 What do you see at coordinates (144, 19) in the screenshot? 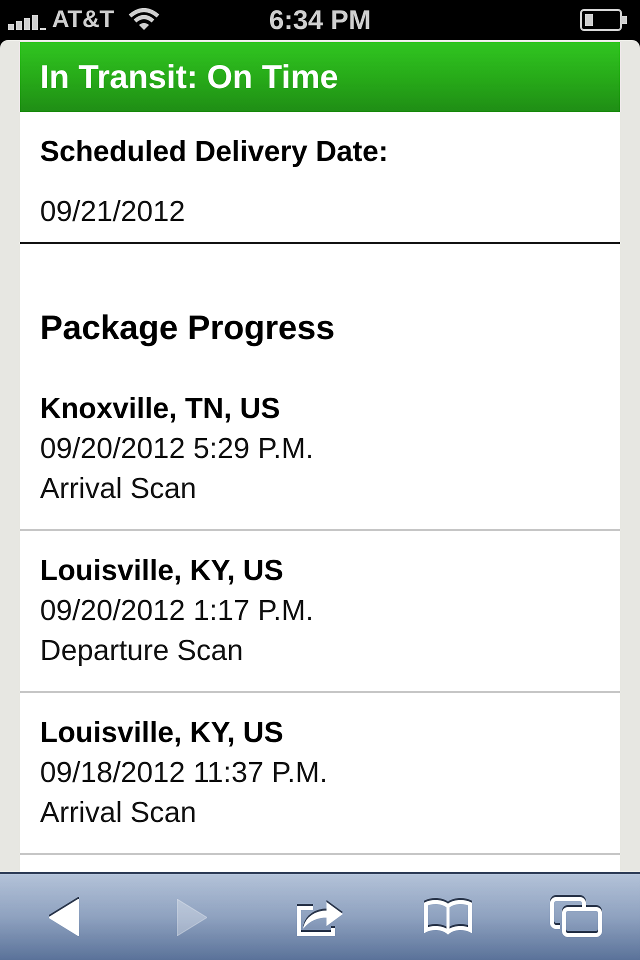
I see `wifi-icon` at bounding box center [144, 19].